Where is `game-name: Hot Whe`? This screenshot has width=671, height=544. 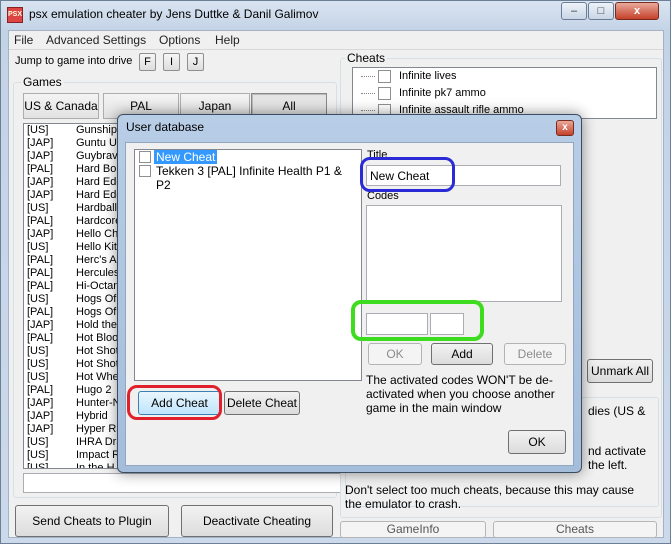
game-name: Hot Whe is located at coordinates (97, 377).